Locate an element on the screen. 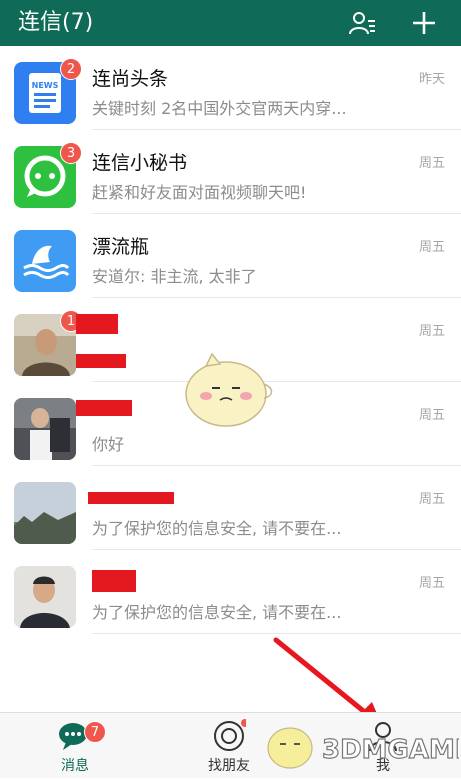 This screenshot has height=779, width=461. conversation-item: NEWS 2 连尚头条 关键时刻 2名中国外交官两天内穿... 昨天 is located at coordinates (230, 88).